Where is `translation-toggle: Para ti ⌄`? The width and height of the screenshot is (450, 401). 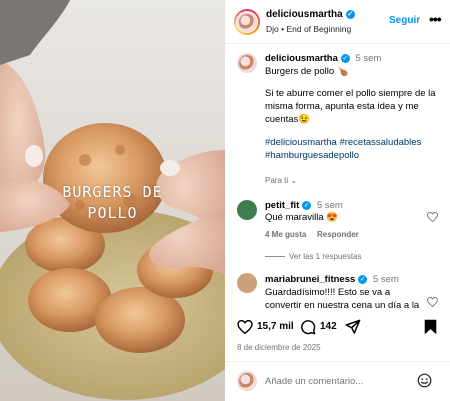
translation-toggle: Para ti ⌄ is located at coordinates (281, 180).